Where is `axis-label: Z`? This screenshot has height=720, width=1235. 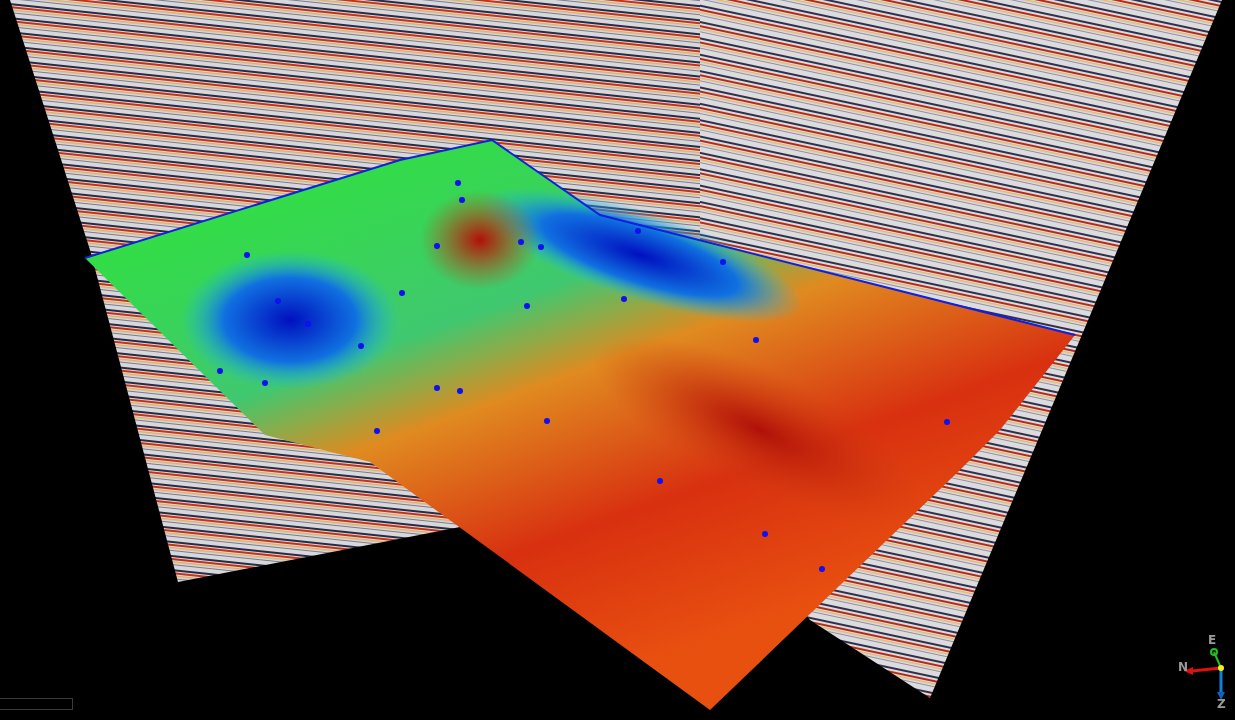
axis-label: Z is located at coordinates (1221, 704).